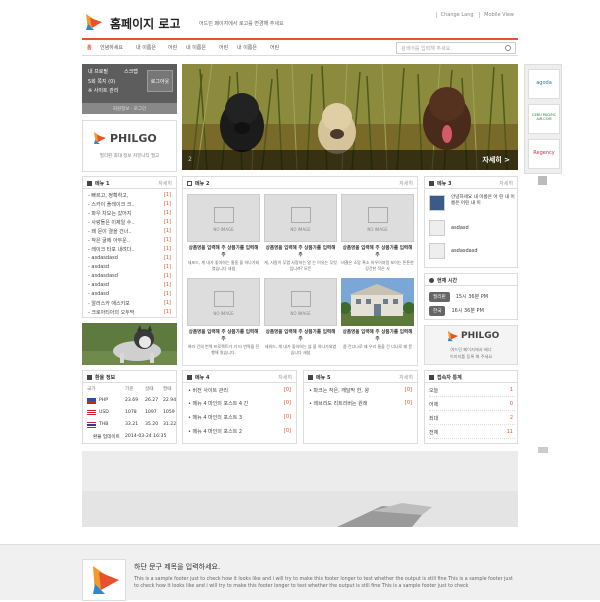 The width and height of the screenshot is (600, 602). Describe the element at coordinates (506, 183) in the screenshot. I see `menu3-more: 자세히` at that location.